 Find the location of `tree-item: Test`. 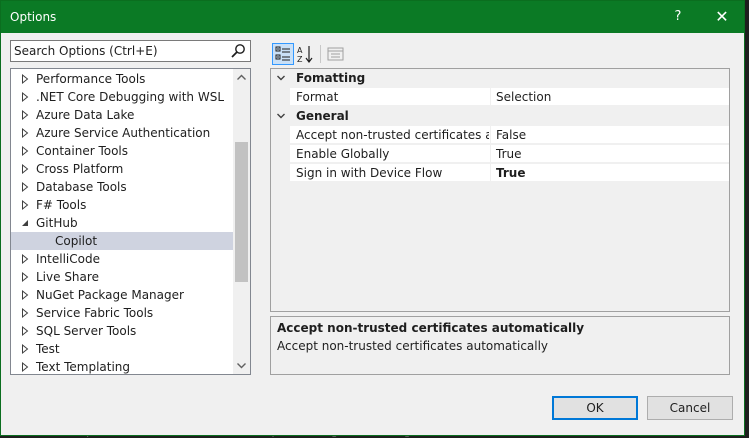

tree-item: Test is located at coordinates (122, 349).